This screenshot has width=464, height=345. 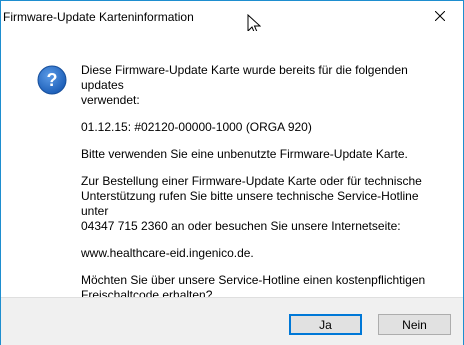 I want to click on close-icon, so click(x=440, y=16).